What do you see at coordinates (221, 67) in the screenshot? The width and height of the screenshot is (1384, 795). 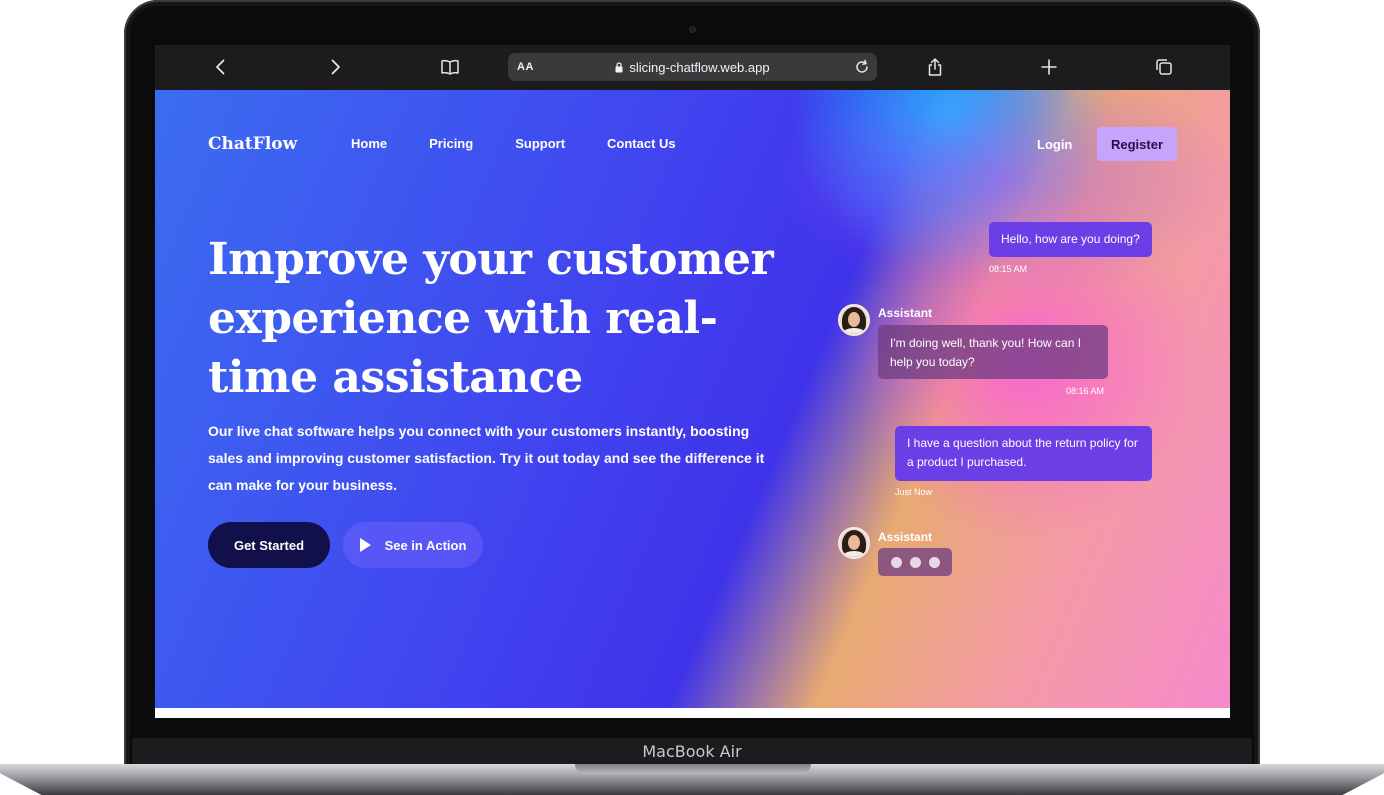 I see `back-icon` at bounding box center [221, 67].